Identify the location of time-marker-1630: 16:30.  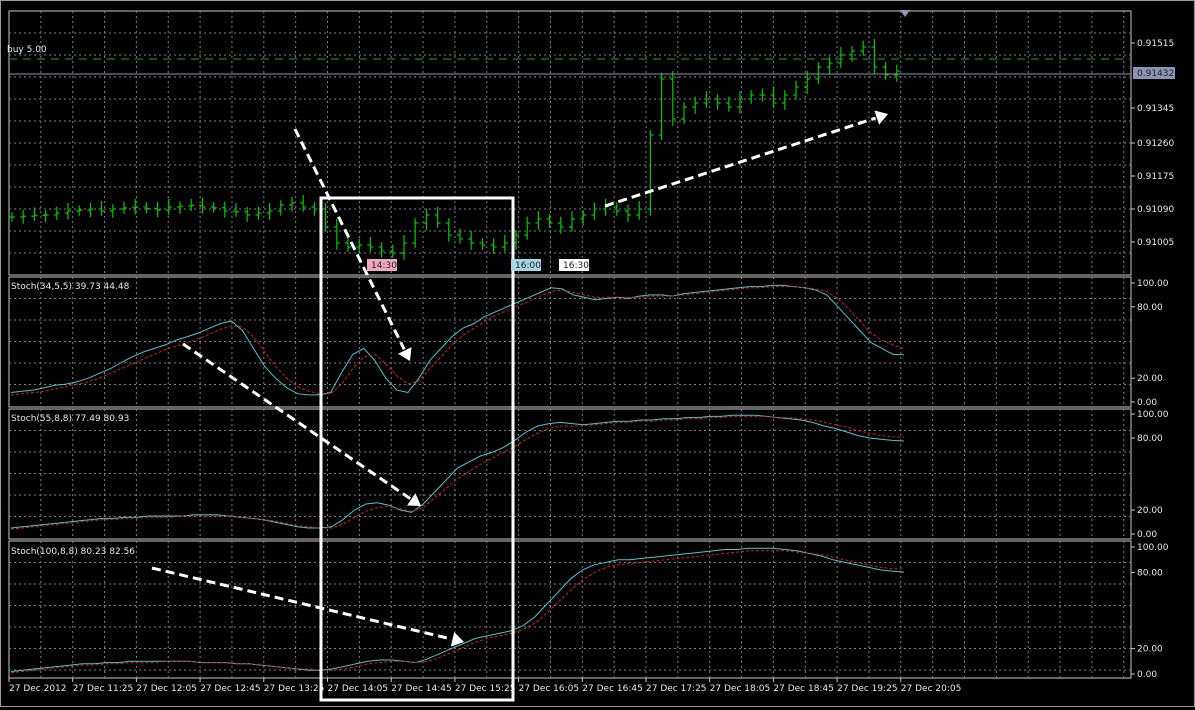
(574, 265).